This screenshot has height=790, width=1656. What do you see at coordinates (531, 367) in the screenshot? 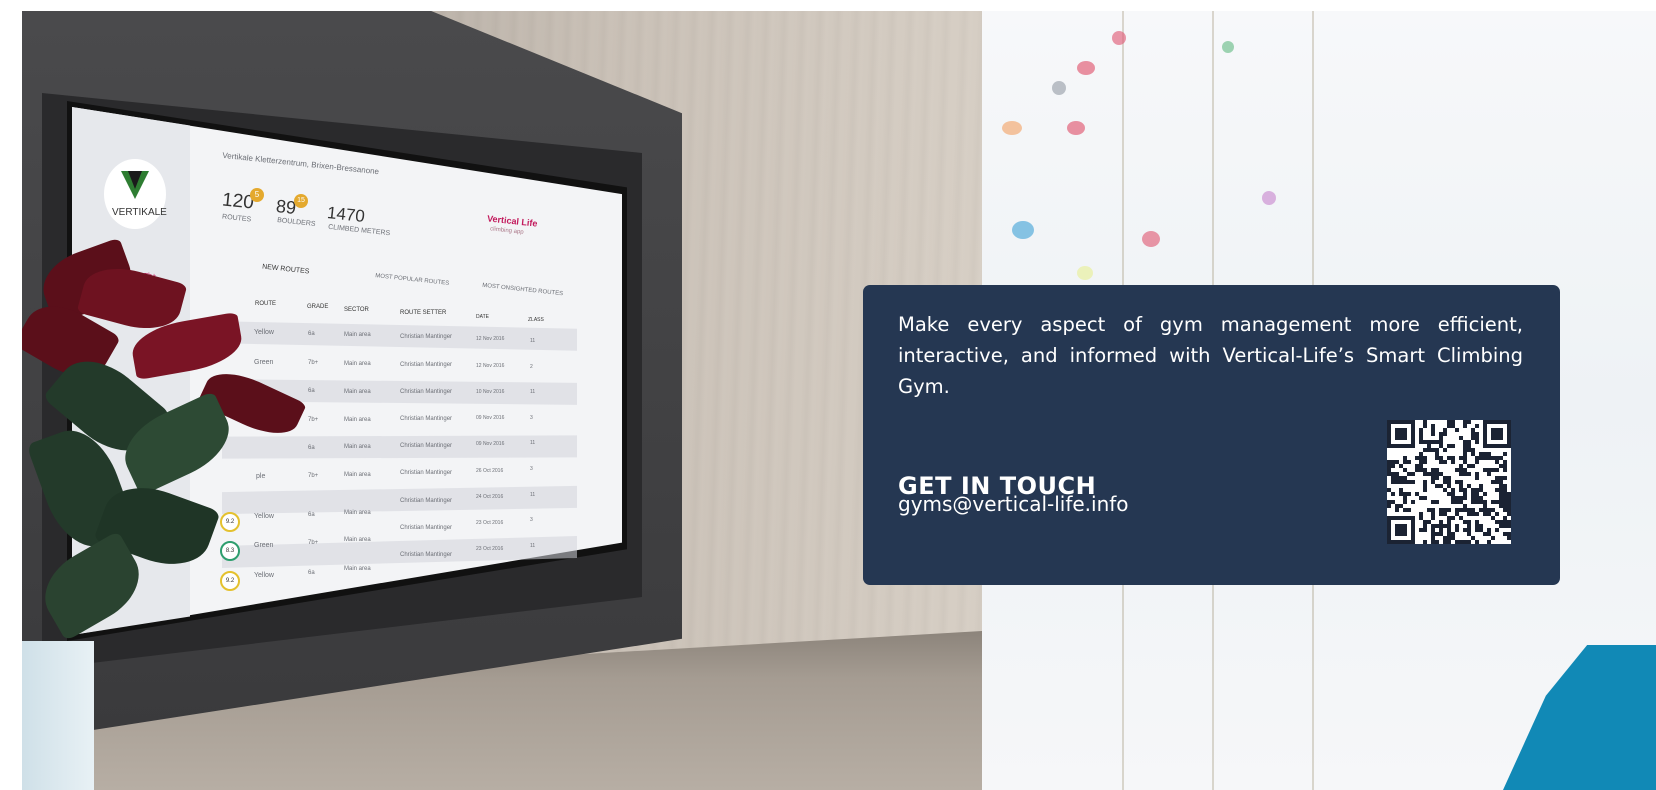
I see `row-zlass: 2` at bounding box center [531, 367].